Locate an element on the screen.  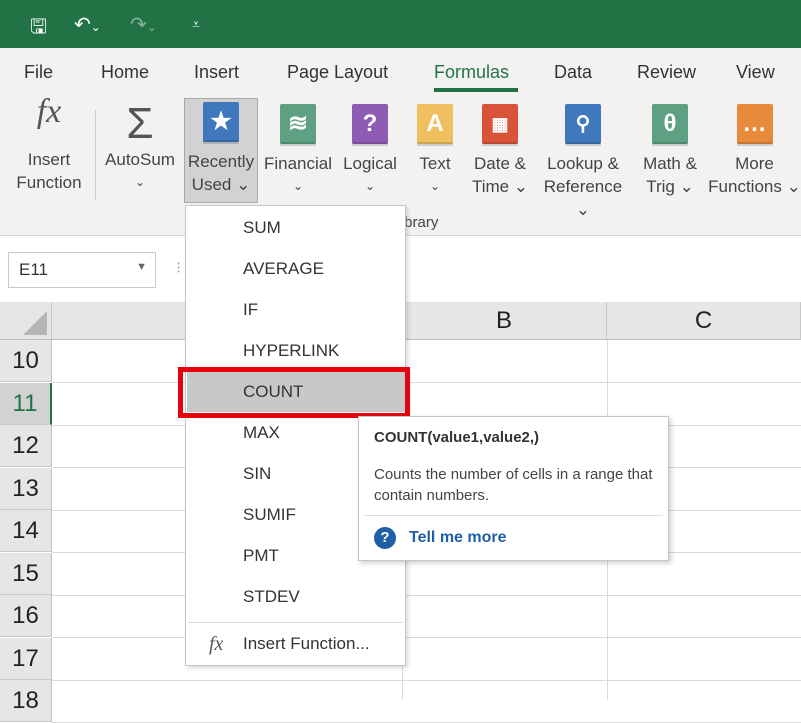
redo-icon: ↷⌄ is located at coordinates (143, 24).